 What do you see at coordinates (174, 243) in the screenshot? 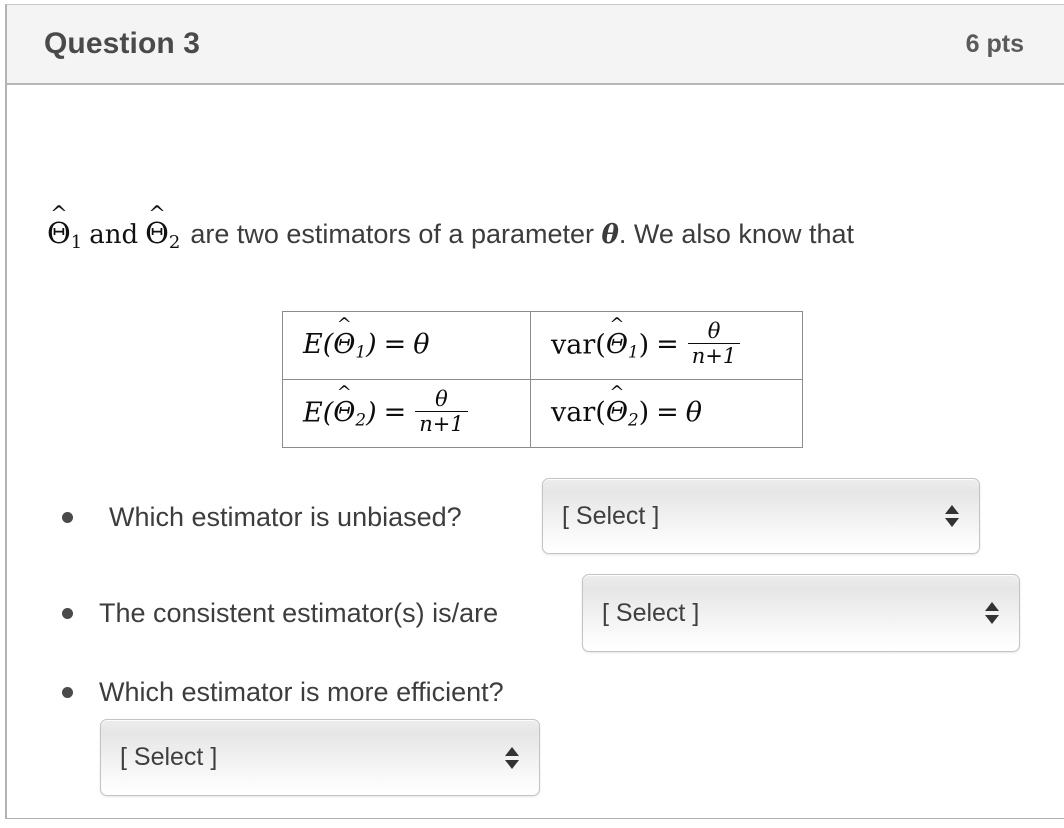
I see `theta-subscript-2: 2` at bounding box center [174, 243].